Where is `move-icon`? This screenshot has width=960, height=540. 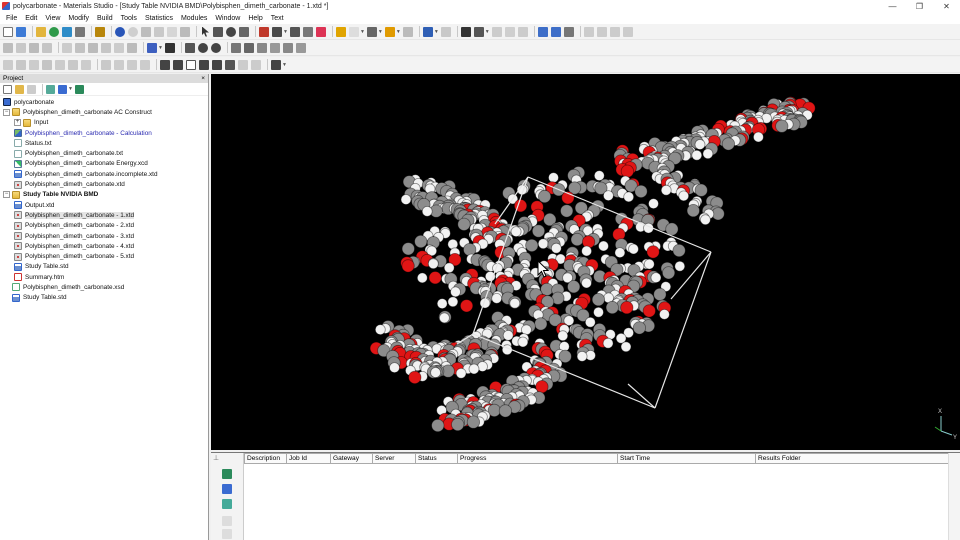
move-icon is located at coordinates (189, 47).